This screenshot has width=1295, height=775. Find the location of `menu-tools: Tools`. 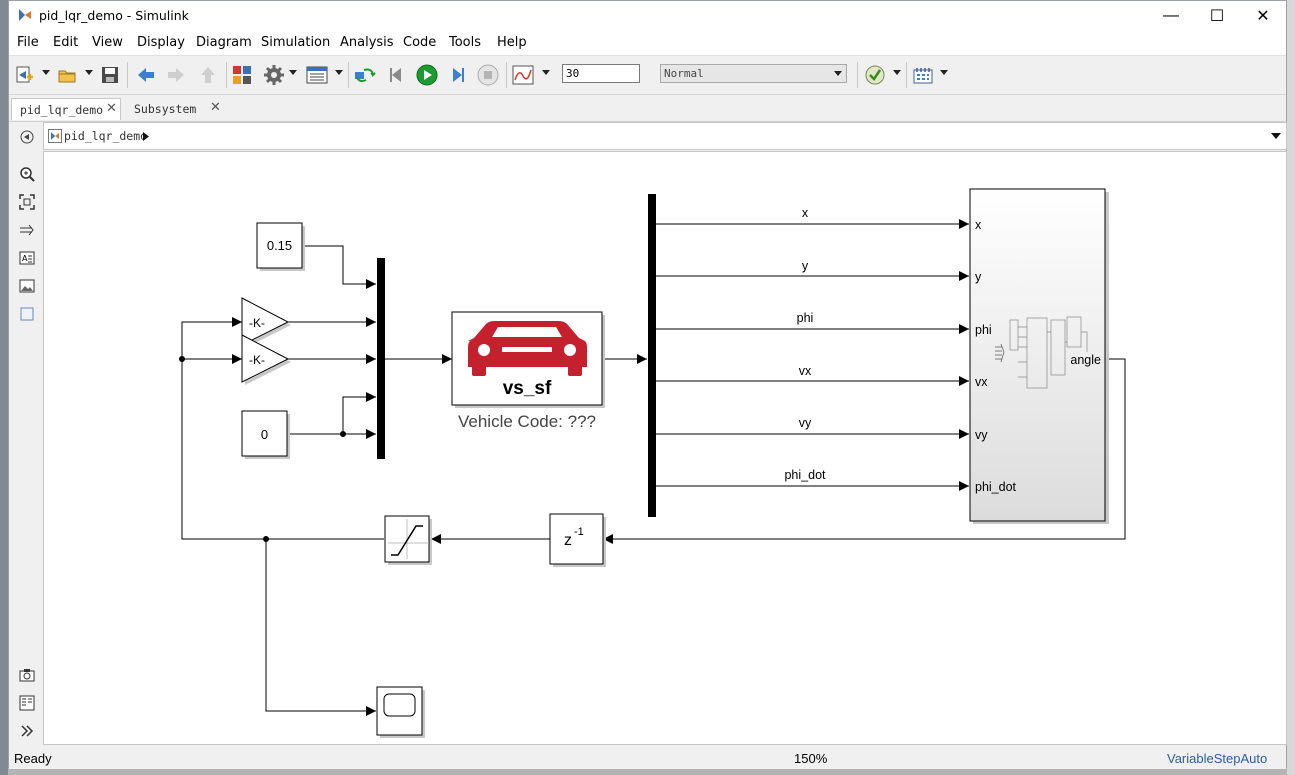

menu-tools: Tools is located at coordinates (465, 42).